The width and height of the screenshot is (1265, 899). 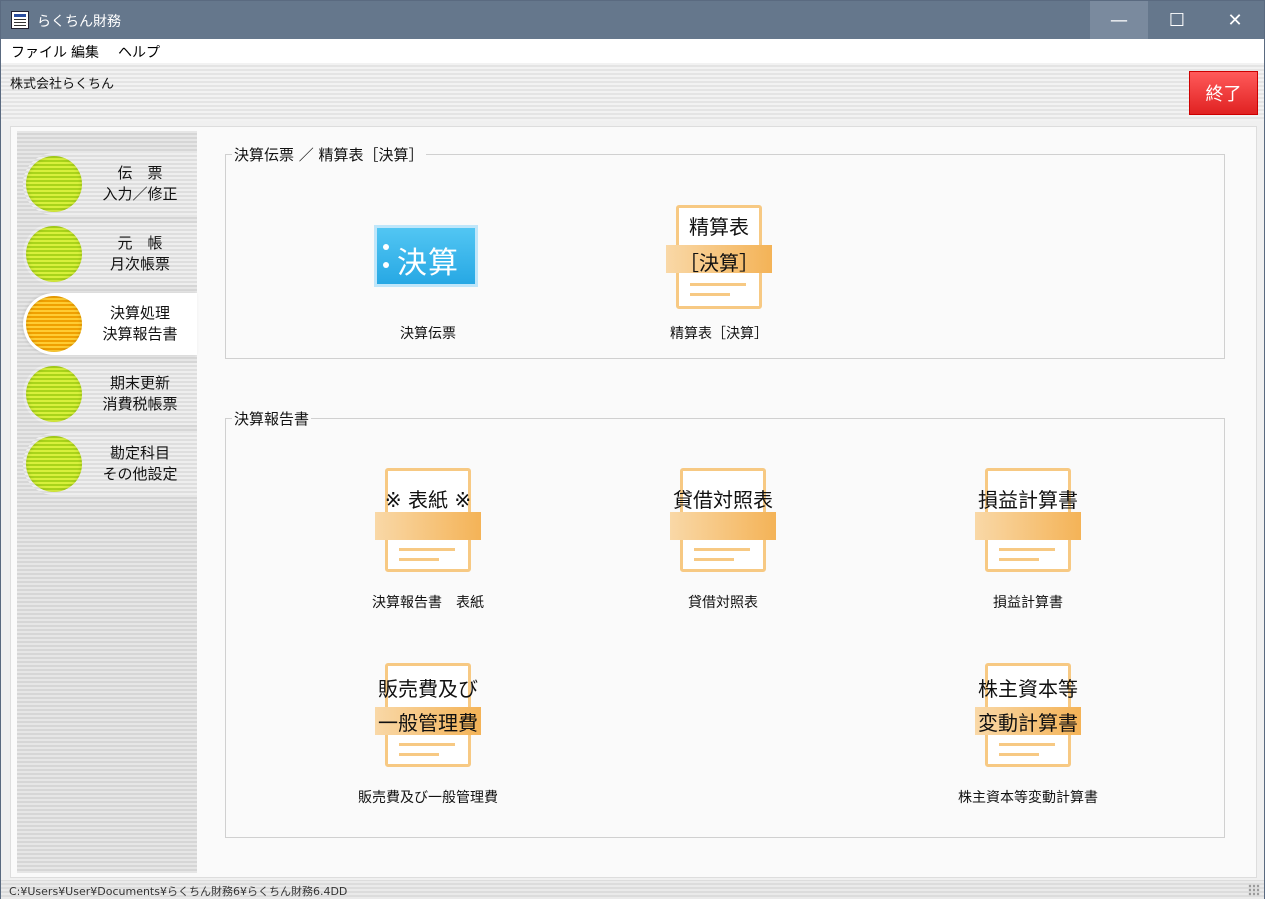 I want to click on tile-caption: 精算表［決算］, so click(x=719, y=334).